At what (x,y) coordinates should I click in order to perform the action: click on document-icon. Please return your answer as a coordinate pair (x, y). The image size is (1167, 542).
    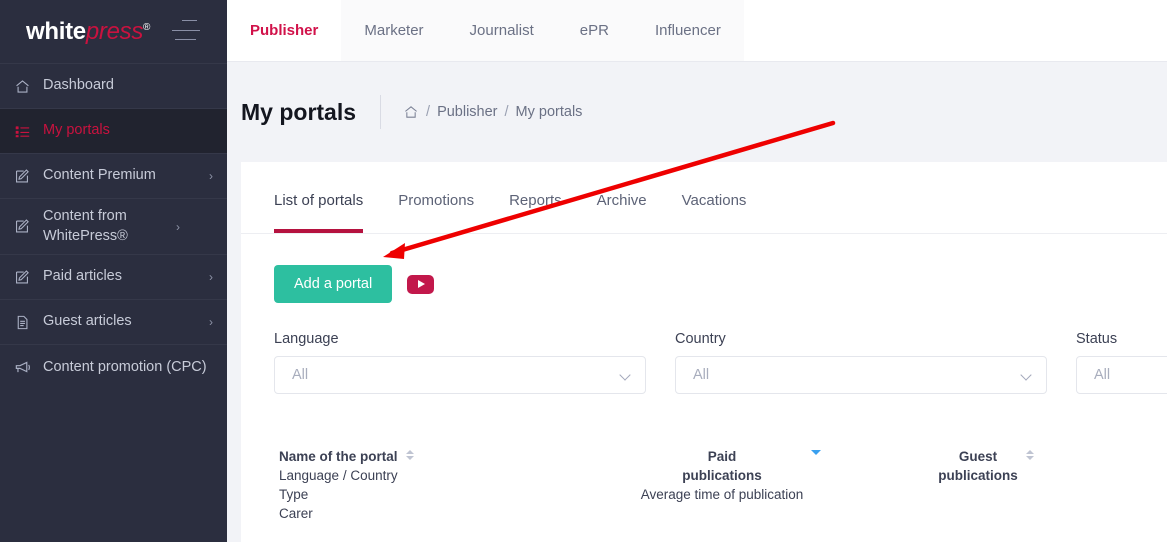
    Looking at the image, I should click on (27, 322).